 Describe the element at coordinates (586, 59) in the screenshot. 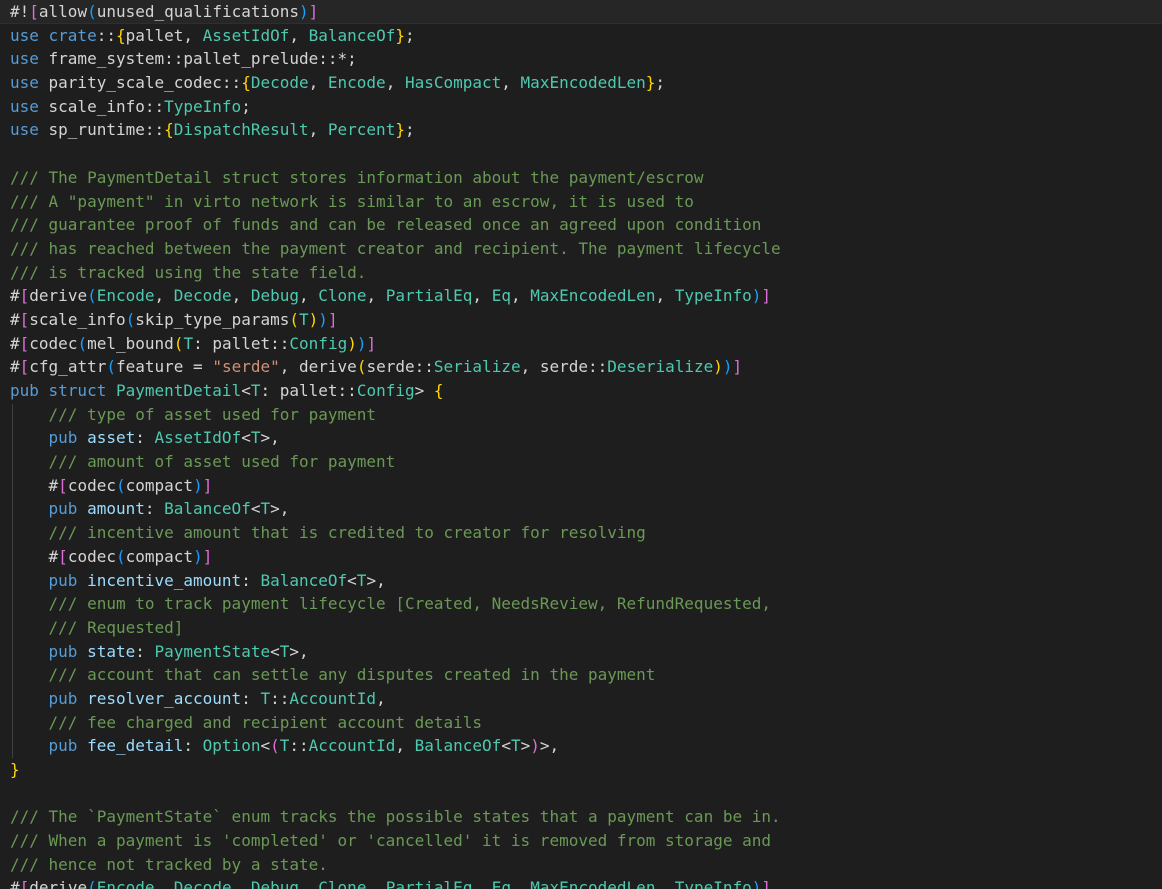

I see `code-line: use frame_system::pallet_prelude::*;` at that location.